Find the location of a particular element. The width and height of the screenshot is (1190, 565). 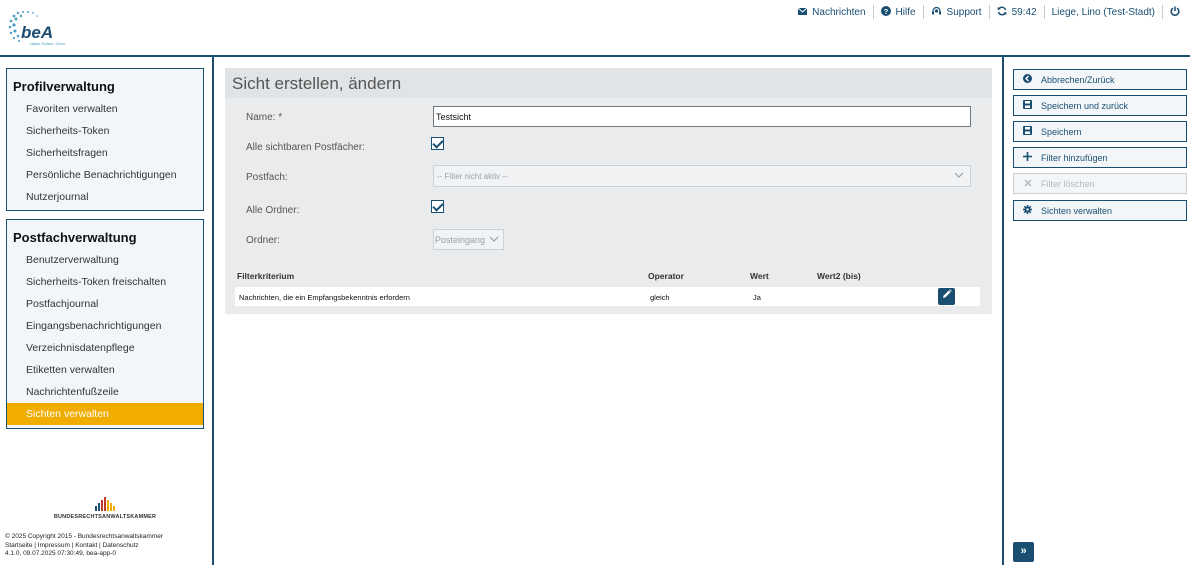

sidebar-item-security-questions: Sicherheitsfragen is located at coordinates (105, 153).